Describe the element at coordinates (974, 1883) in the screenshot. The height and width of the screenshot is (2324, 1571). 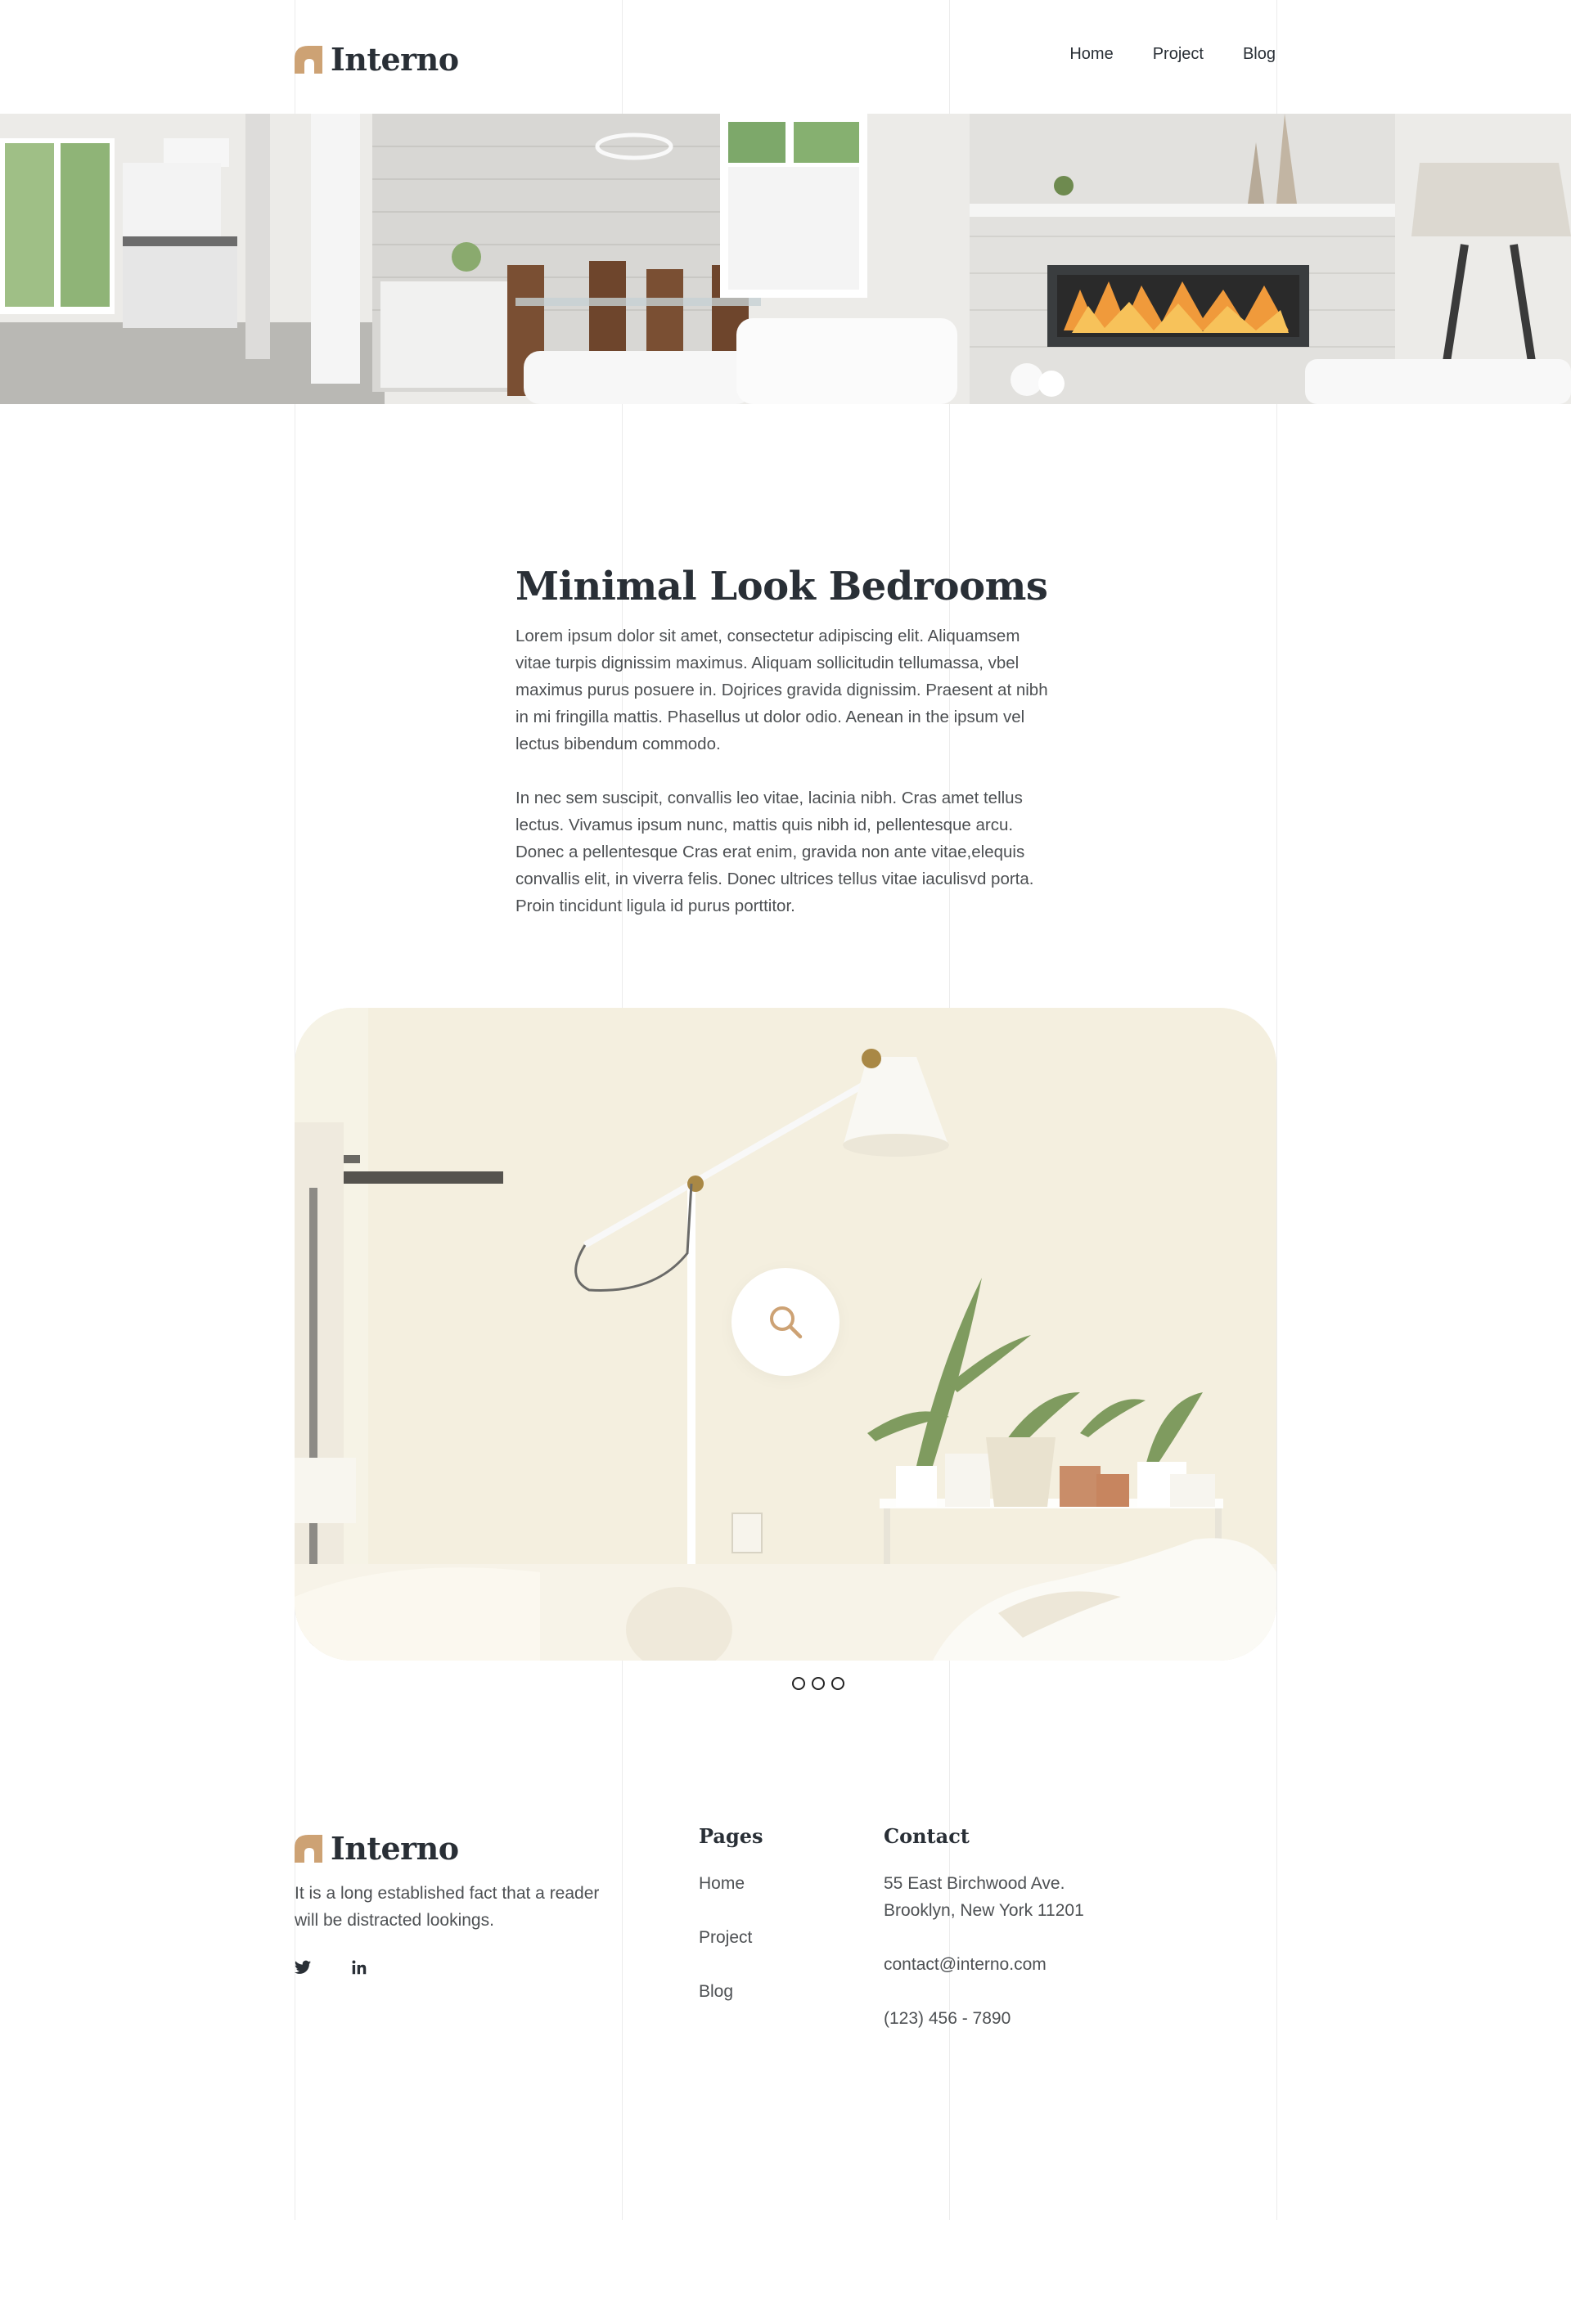
I see `contact-address-line1: 55 East Birchwood Ave.` at that location.